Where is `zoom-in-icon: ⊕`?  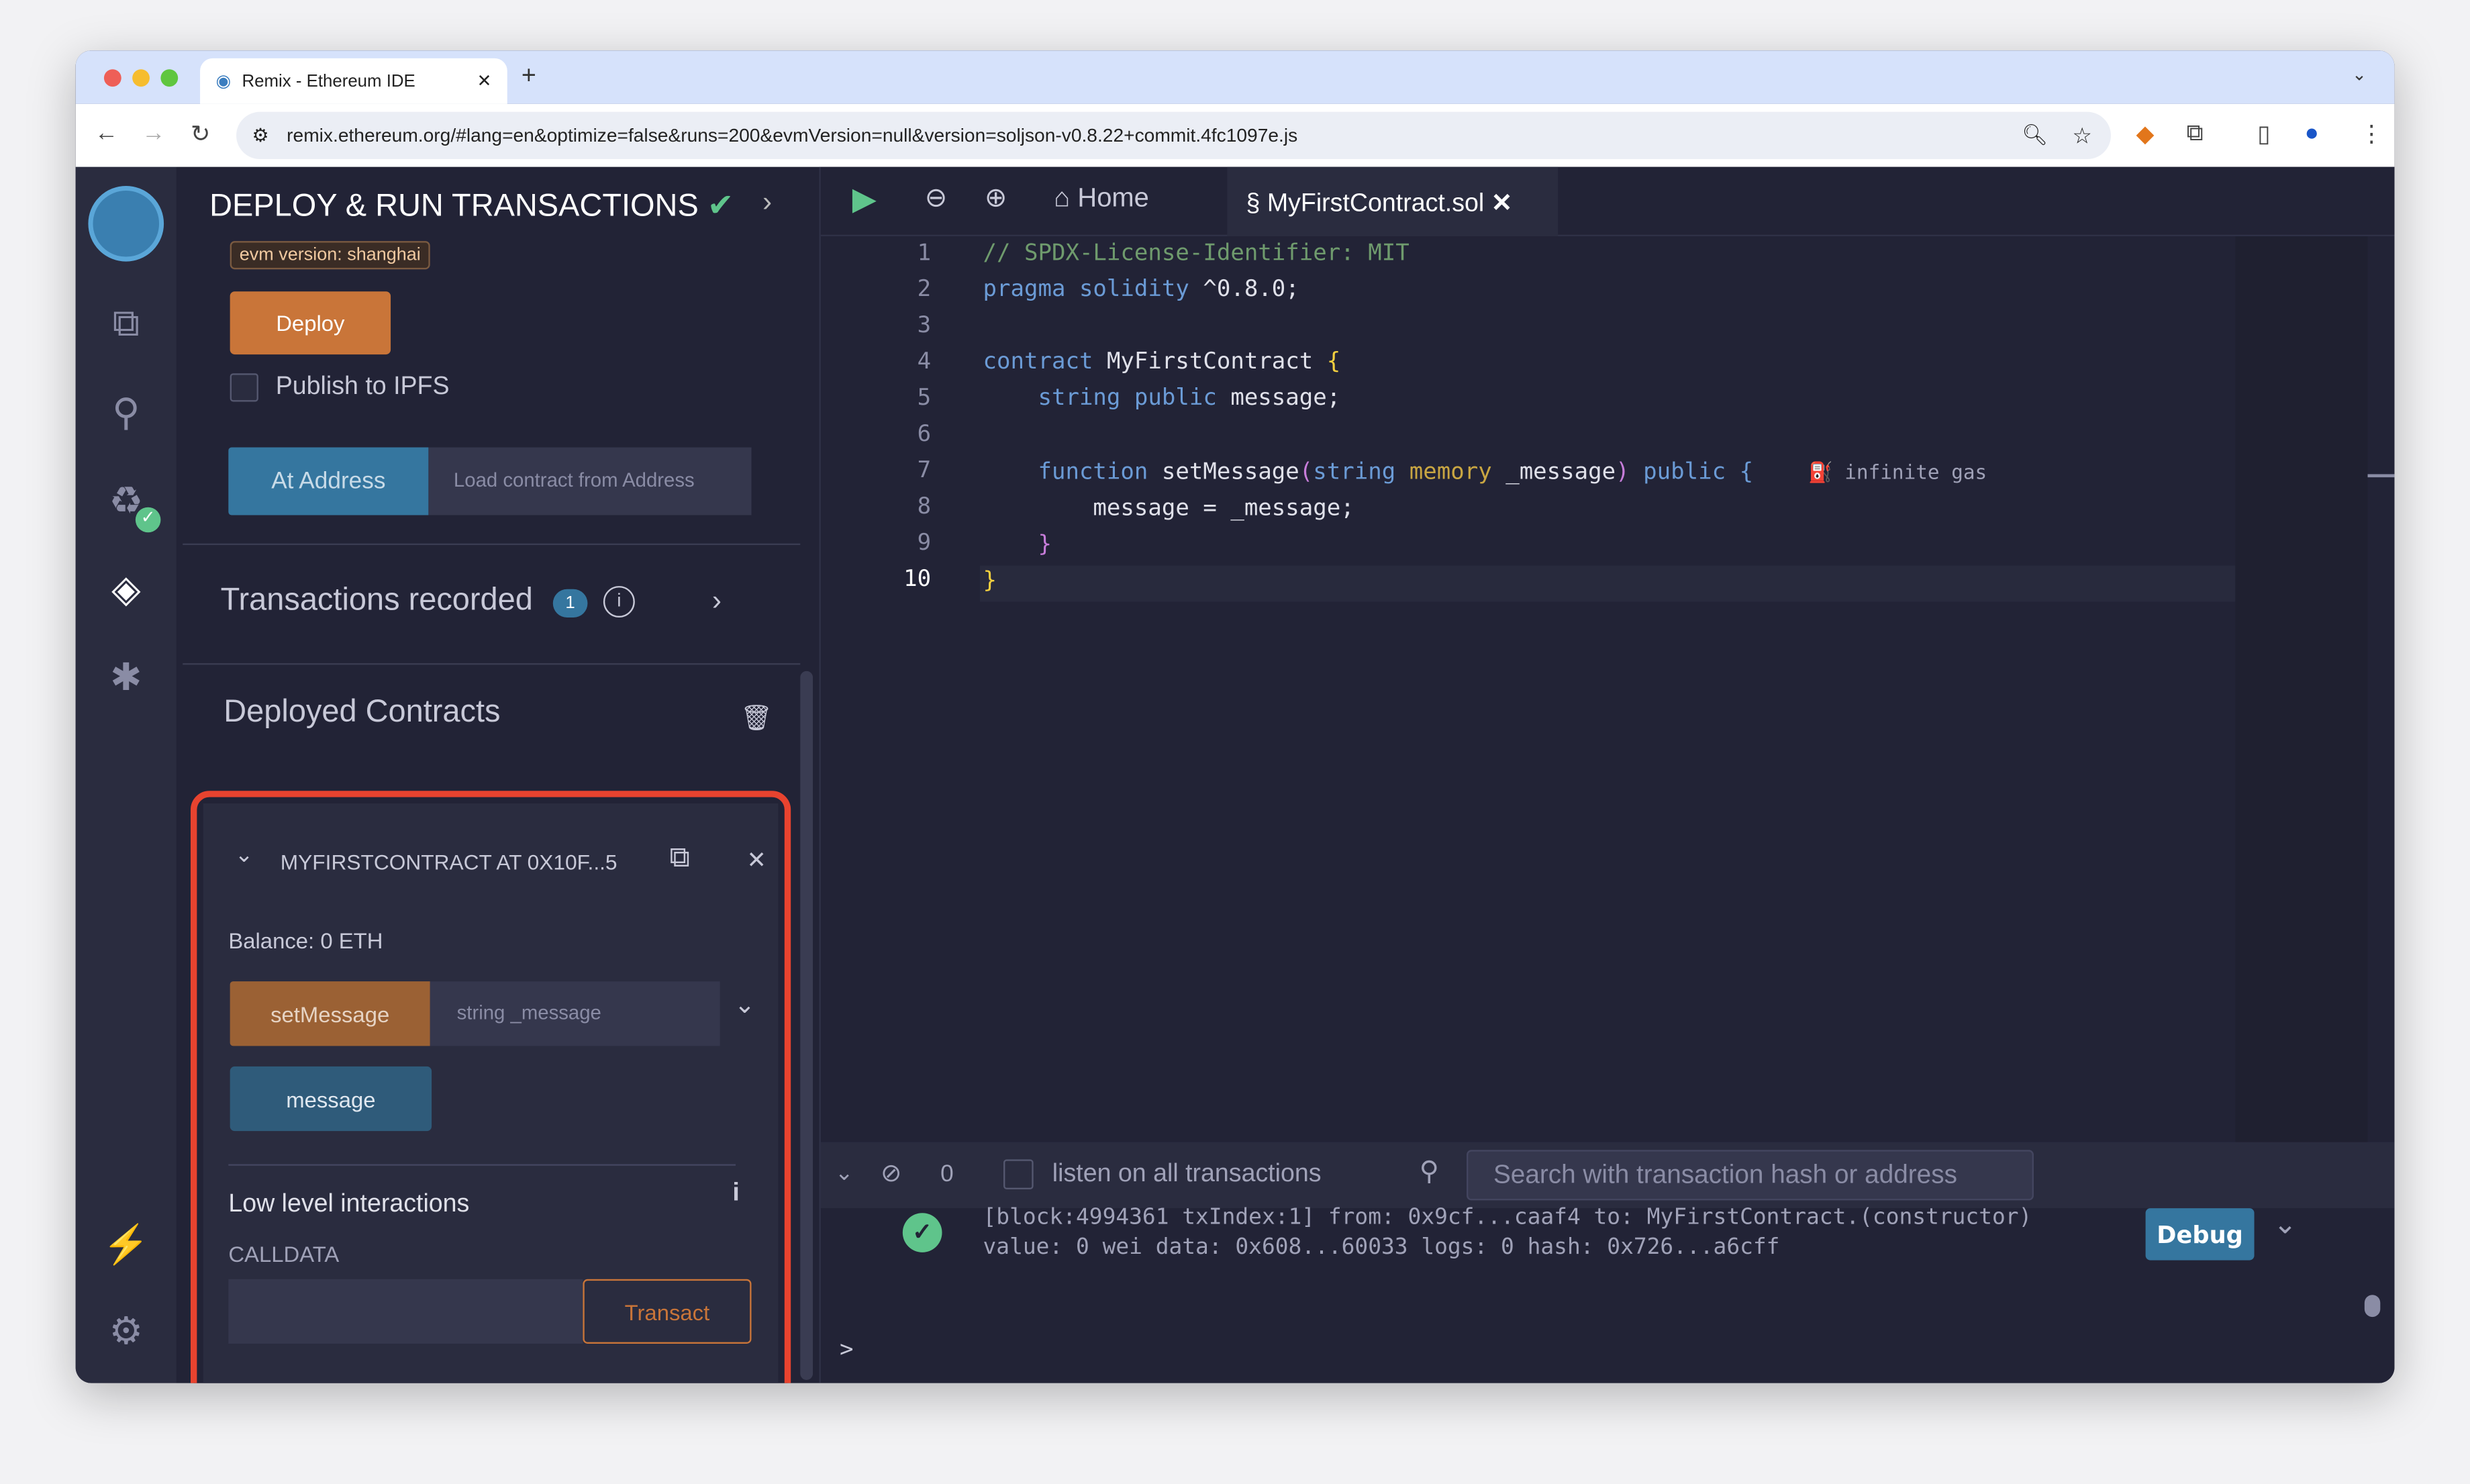 zoom-in-icon: ⊕ is located at coordinates (996, 199).